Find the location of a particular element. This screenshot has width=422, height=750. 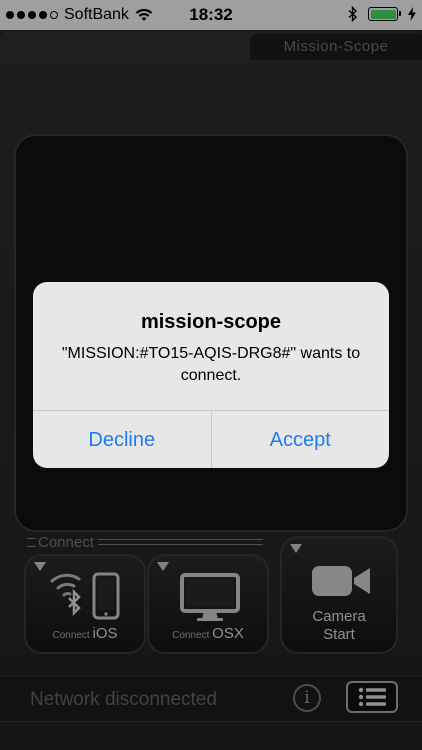

accept-button: Accept is located at coordinates (300, 439).